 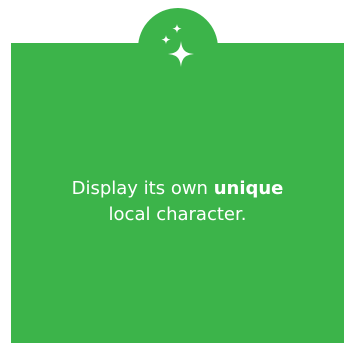 I want to click on message-text-end: local character., so click(x=177, y=214).